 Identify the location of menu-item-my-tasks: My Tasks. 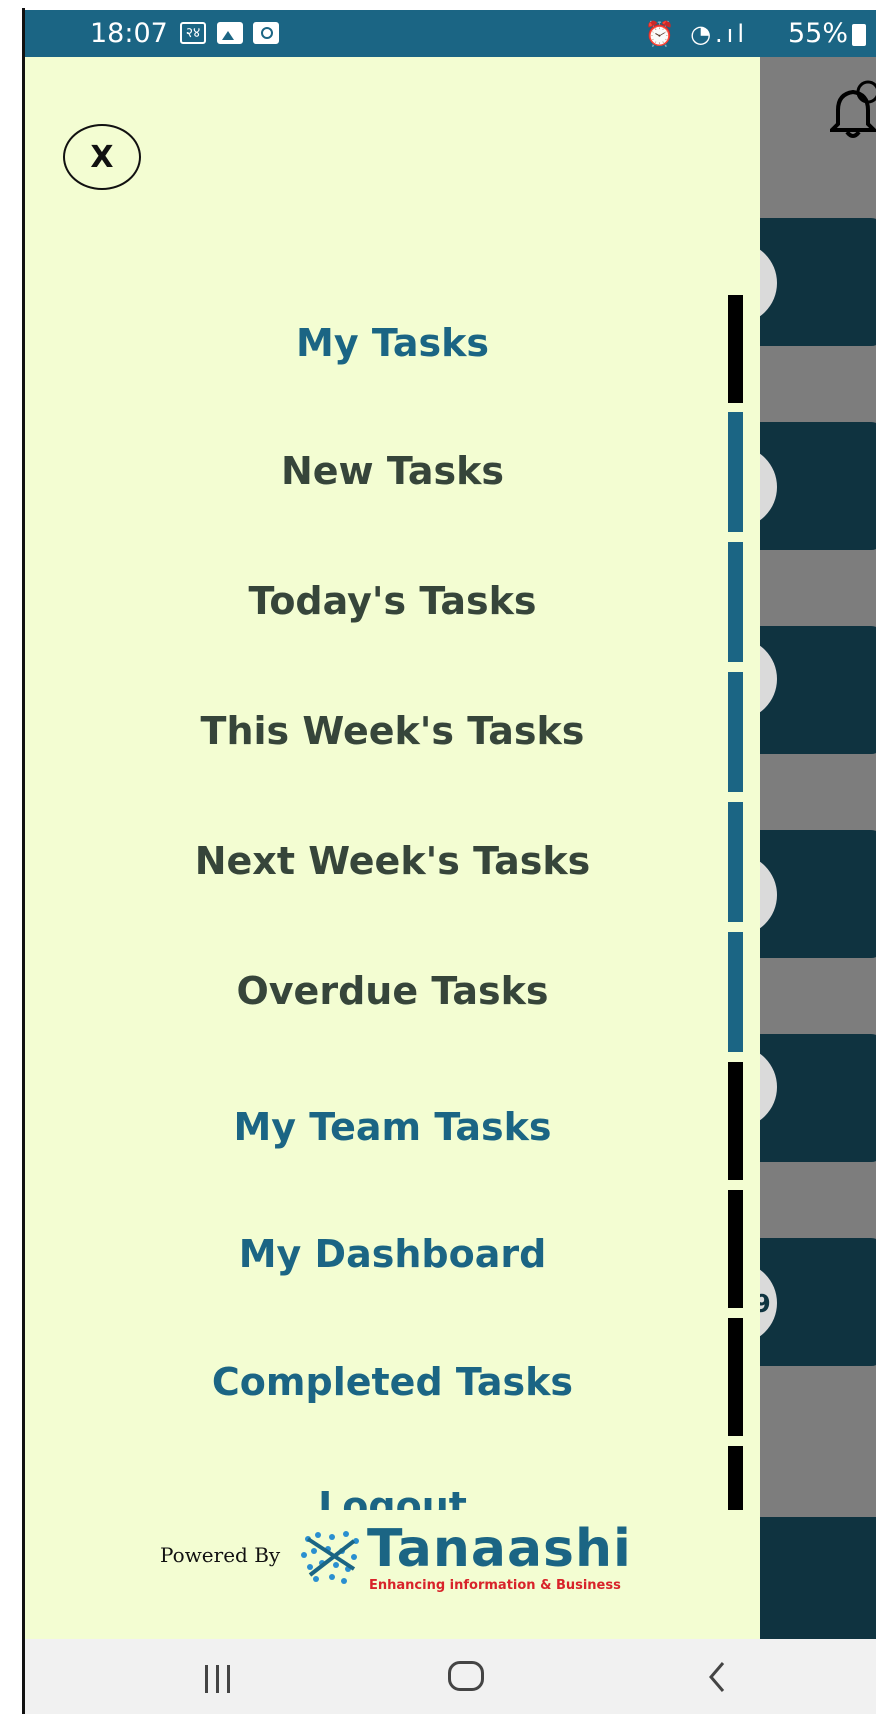
(392, 343).